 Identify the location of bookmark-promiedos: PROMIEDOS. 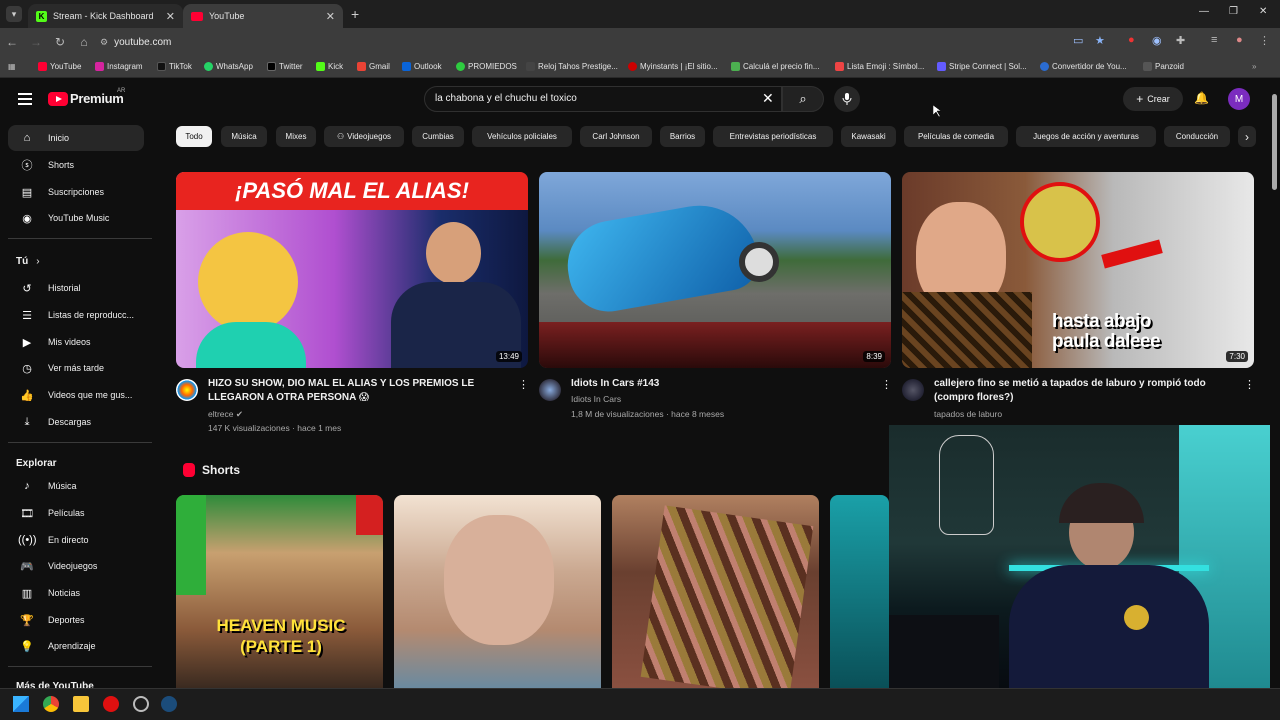
(486, 66).